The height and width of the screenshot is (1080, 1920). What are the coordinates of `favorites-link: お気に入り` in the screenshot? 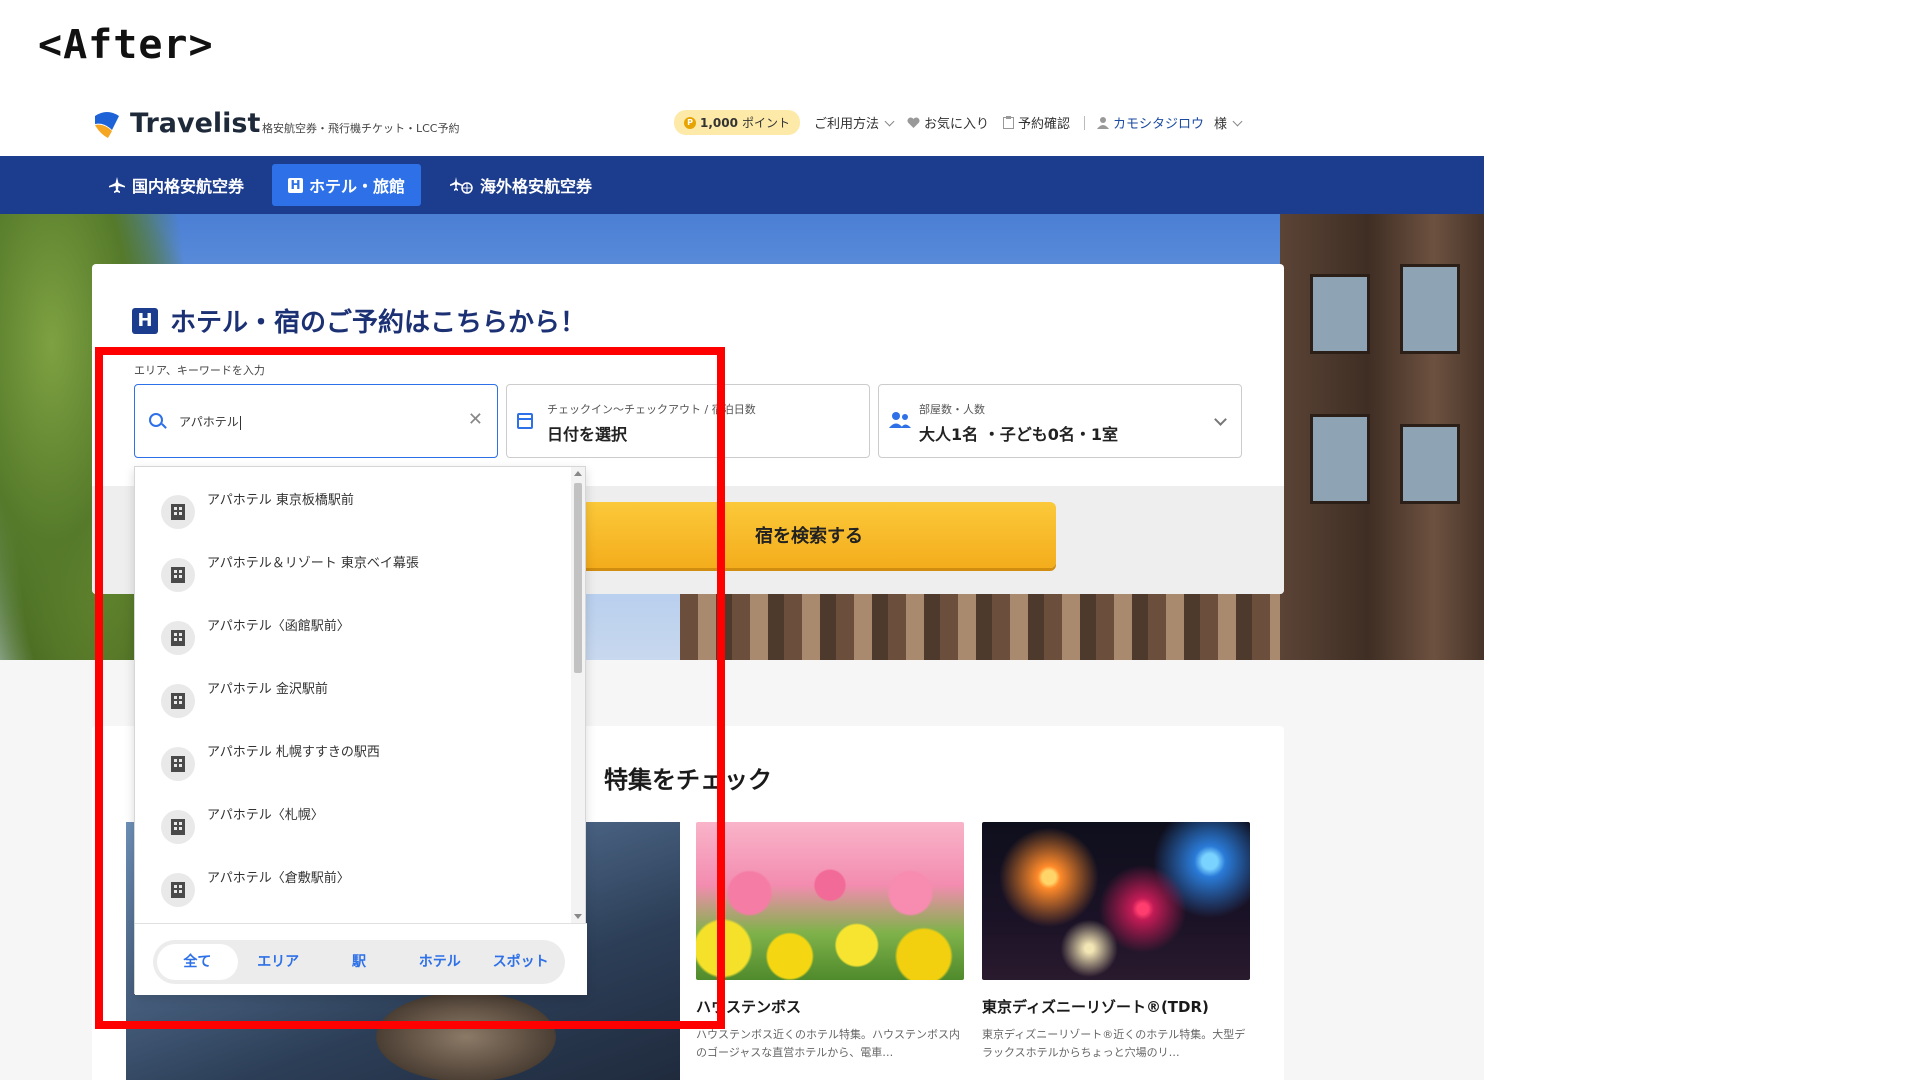 It's located at (948, 122).